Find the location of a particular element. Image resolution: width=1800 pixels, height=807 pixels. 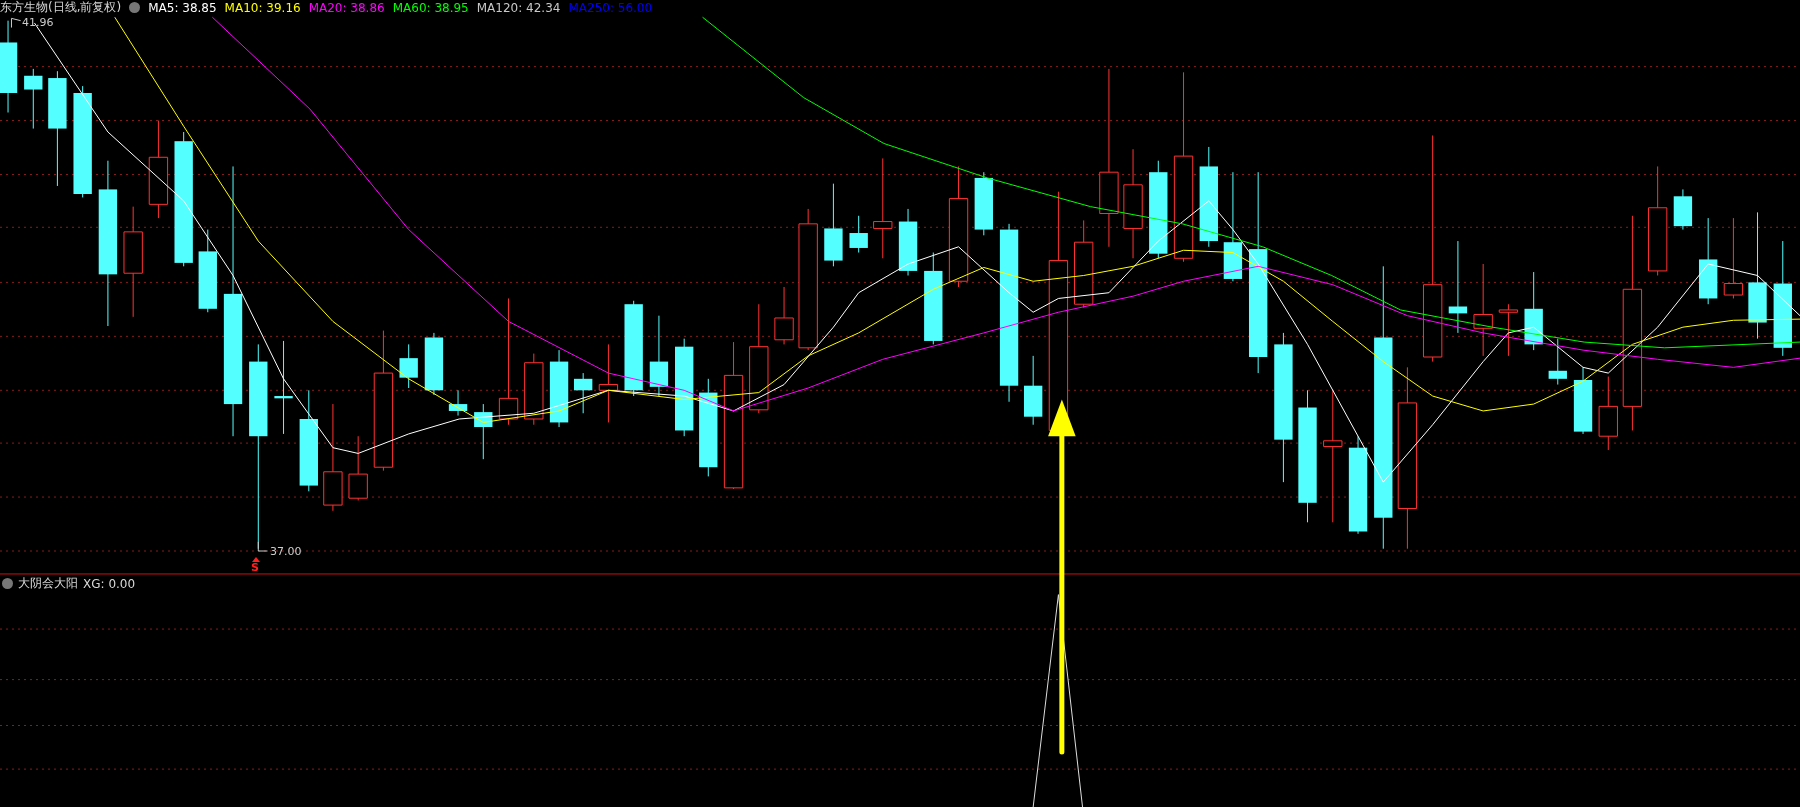

stock-title: 东方生物(日线,前复权) is located at coordinates (61, 8).